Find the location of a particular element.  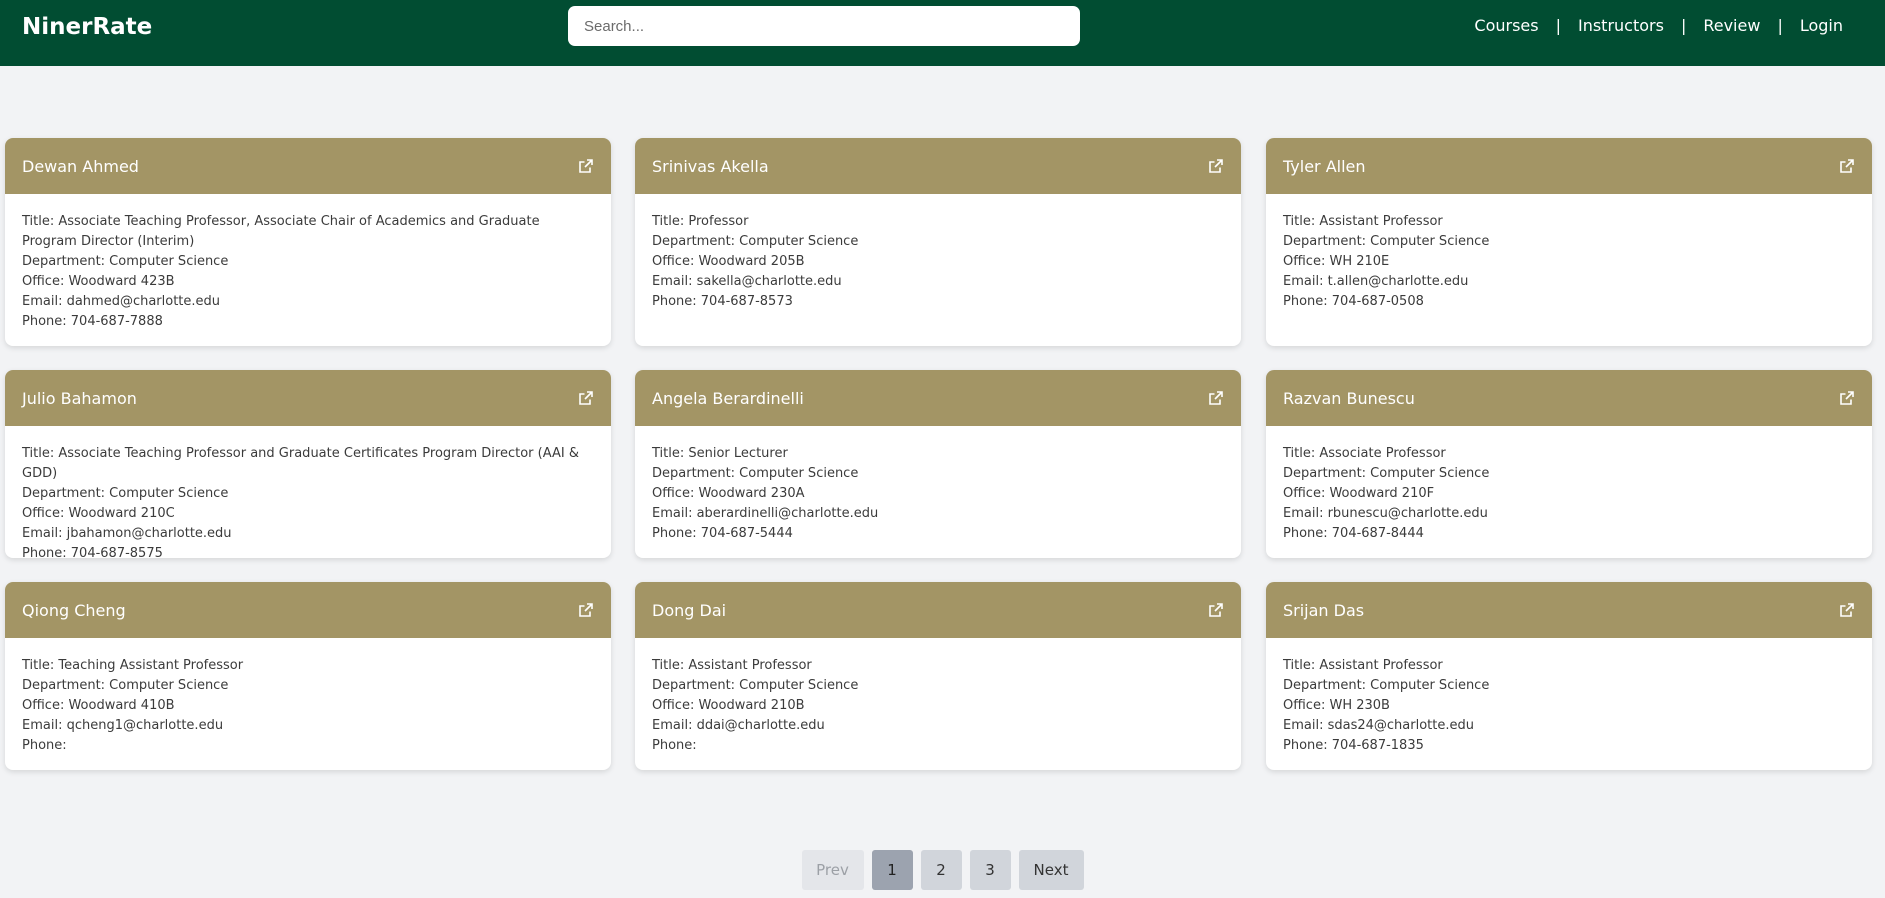

pagination: Prev 1 2 3 Next is located at coordinates (942, 870).